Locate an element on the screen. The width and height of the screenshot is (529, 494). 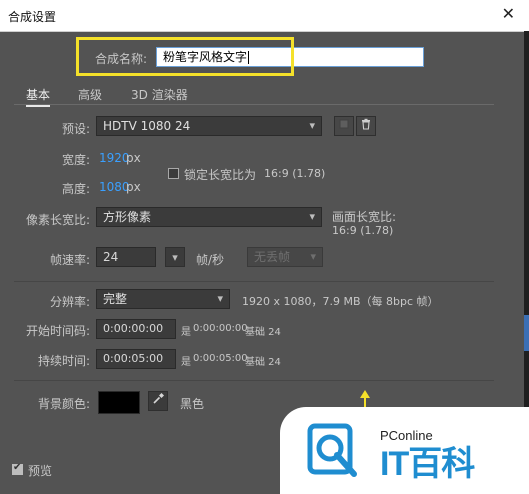
start-timecode-label: 开始时间码: is located at coordinates (57, 331).